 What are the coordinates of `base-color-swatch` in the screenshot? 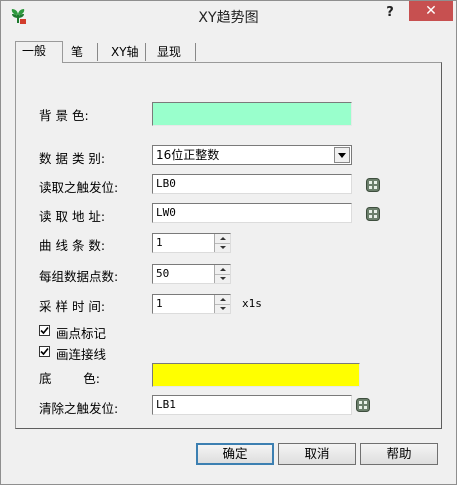 It's located at (256, 375).